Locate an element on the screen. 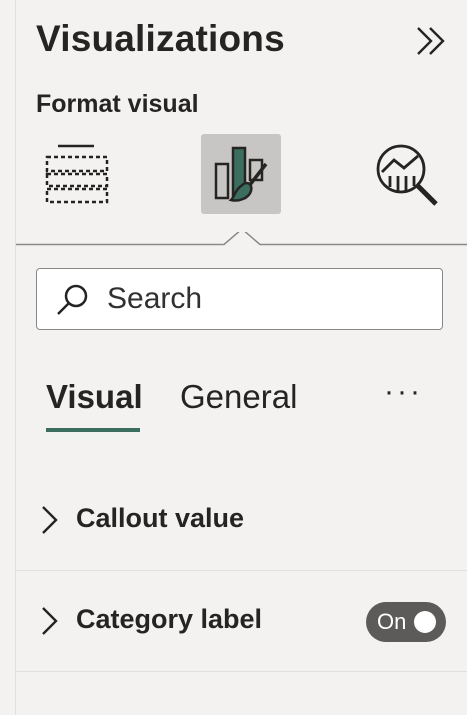 The image size is (467, 715). format-paintbrush-icon is located at coordinates (241, 174).